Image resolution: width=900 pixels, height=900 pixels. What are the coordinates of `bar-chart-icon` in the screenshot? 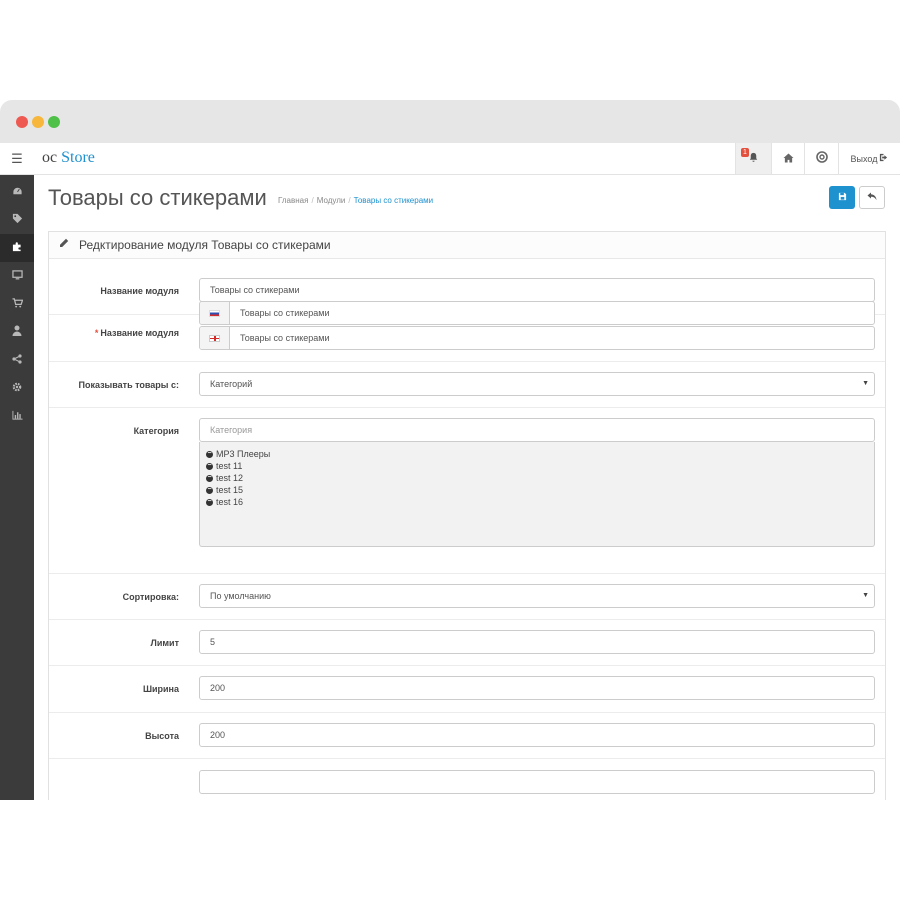 It's located at (17, 416).